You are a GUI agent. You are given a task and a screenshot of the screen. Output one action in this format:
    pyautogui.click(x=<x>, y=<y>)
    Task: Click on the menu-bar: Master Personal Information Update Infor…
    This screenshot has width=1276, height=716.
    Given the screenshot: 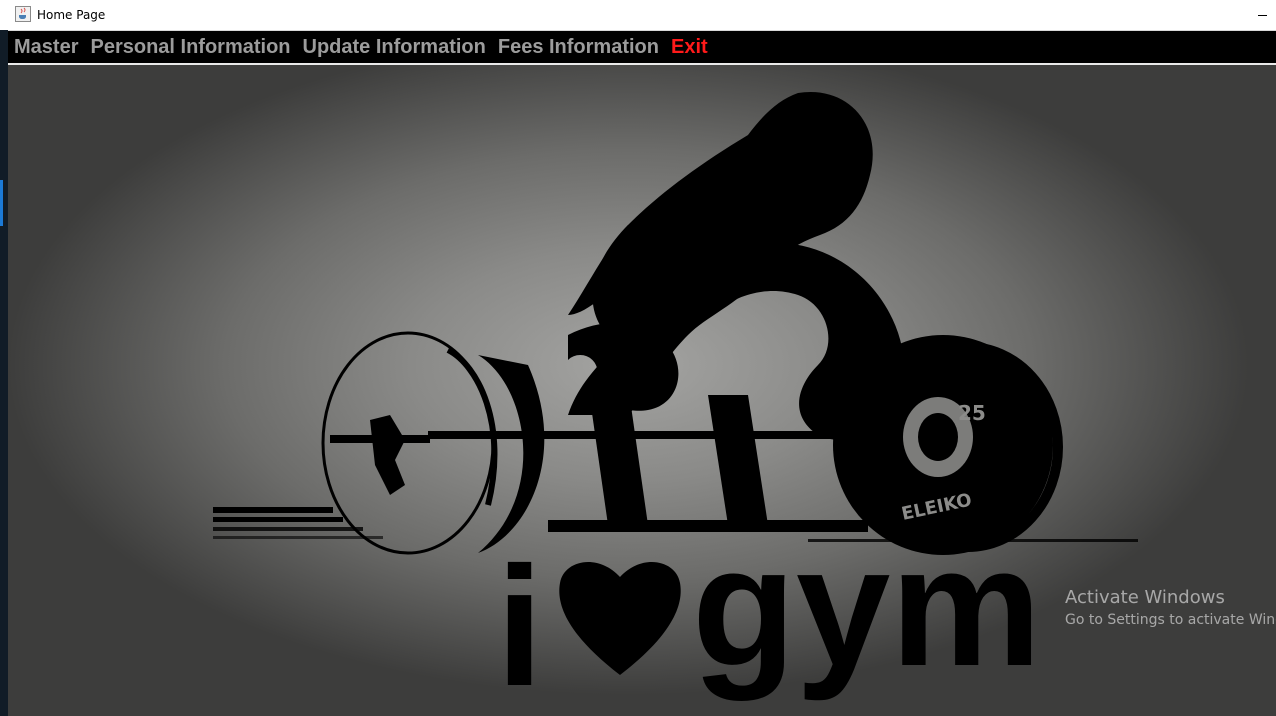 What is the action you would take?
    pyautogui.click(x=642, y=48)
    